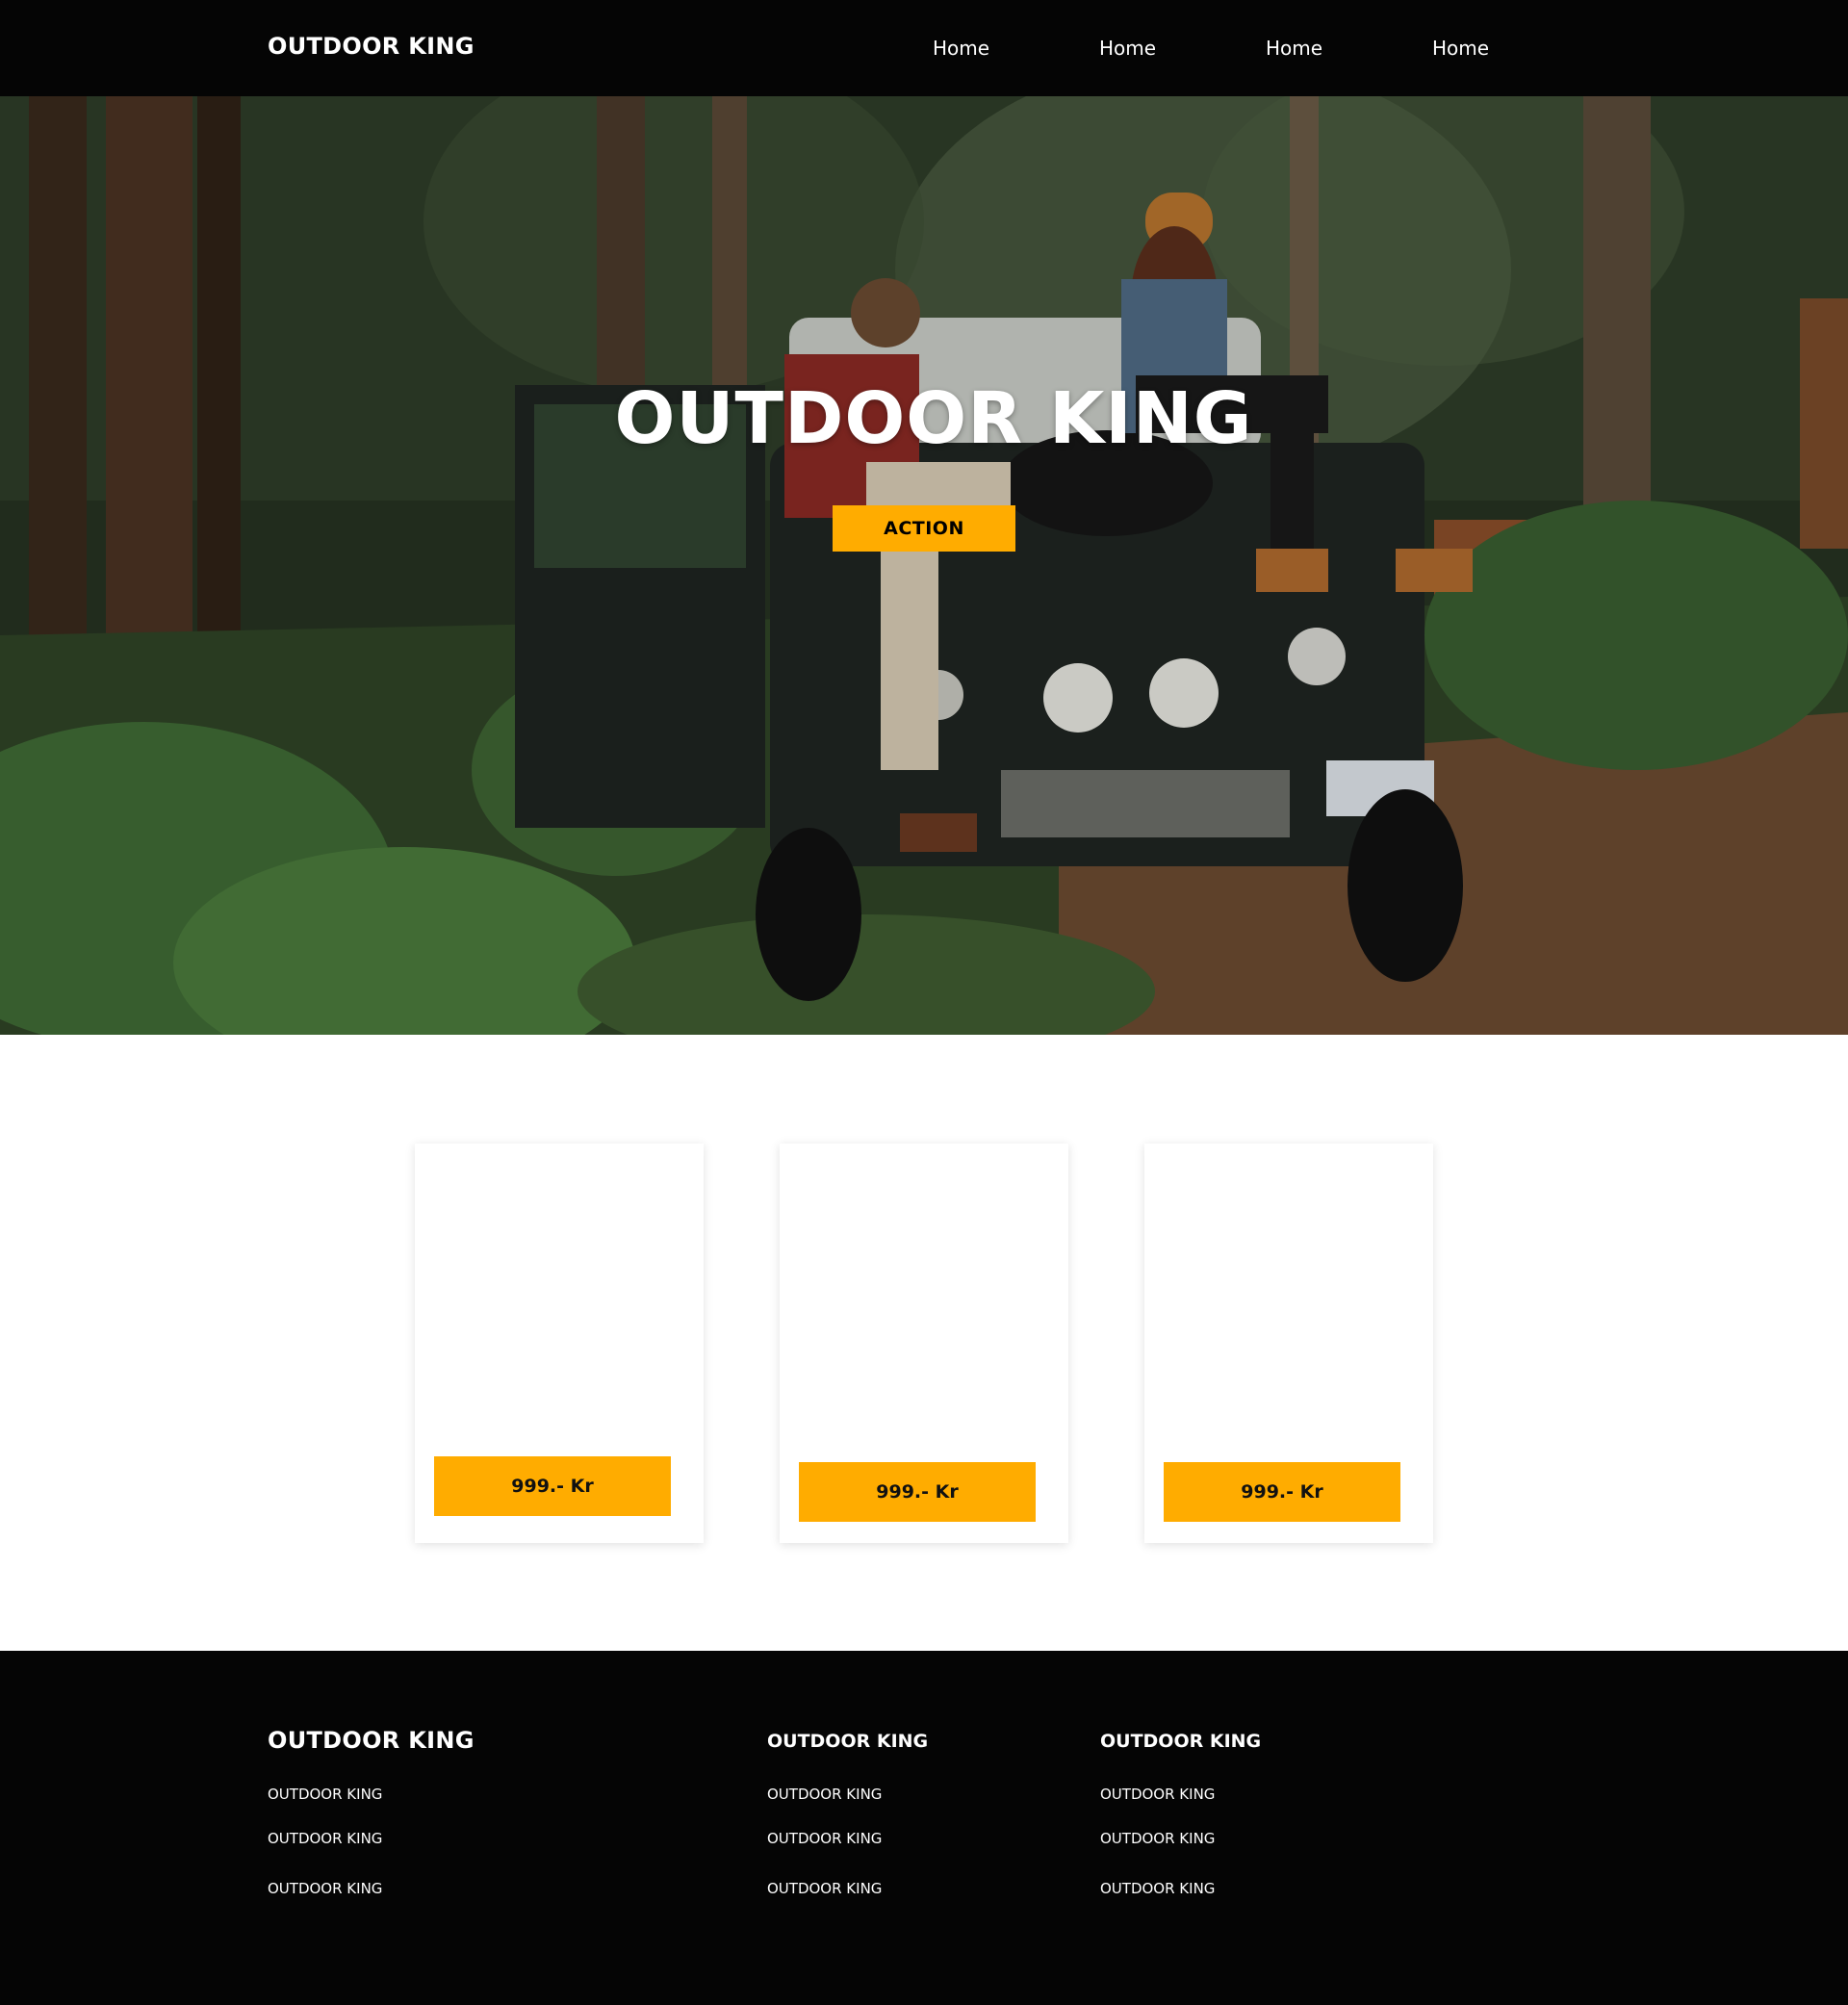 Image resolution: width=1848 pixels, height=2005 pixels. I want to click on hero-title: OUTDOOR KING, so click(924, 419).